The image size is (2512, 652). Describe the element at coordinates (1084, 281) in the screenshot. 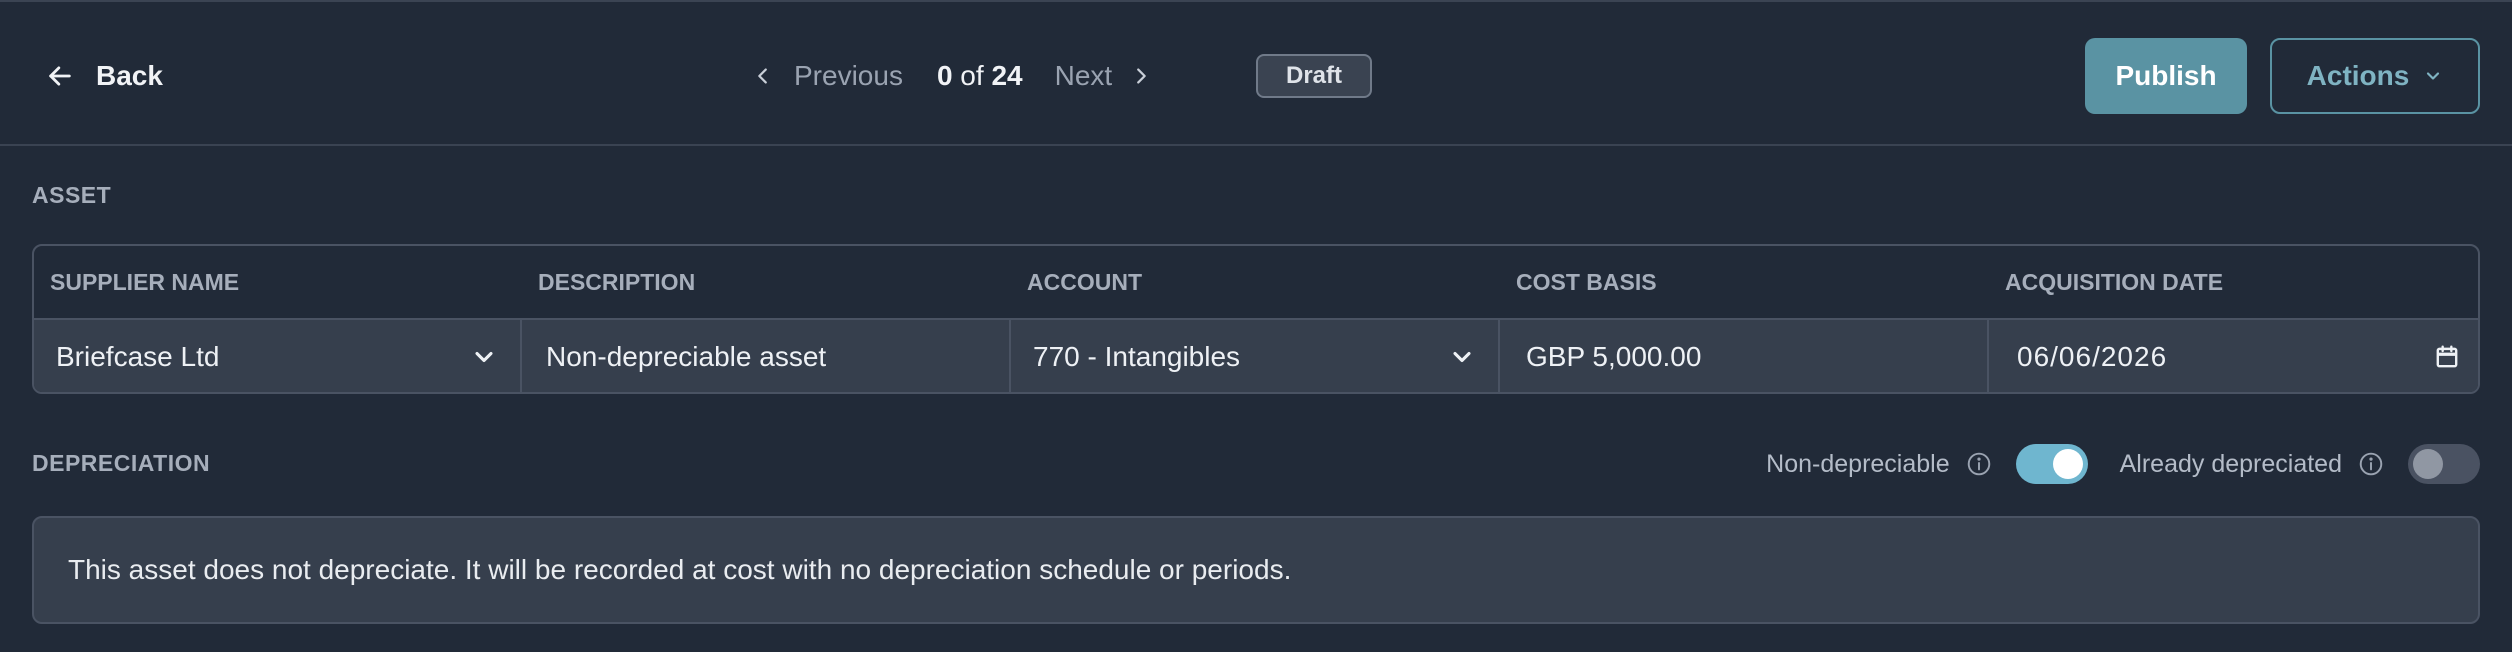

I see `account-header: ACCOUNT` at that location.